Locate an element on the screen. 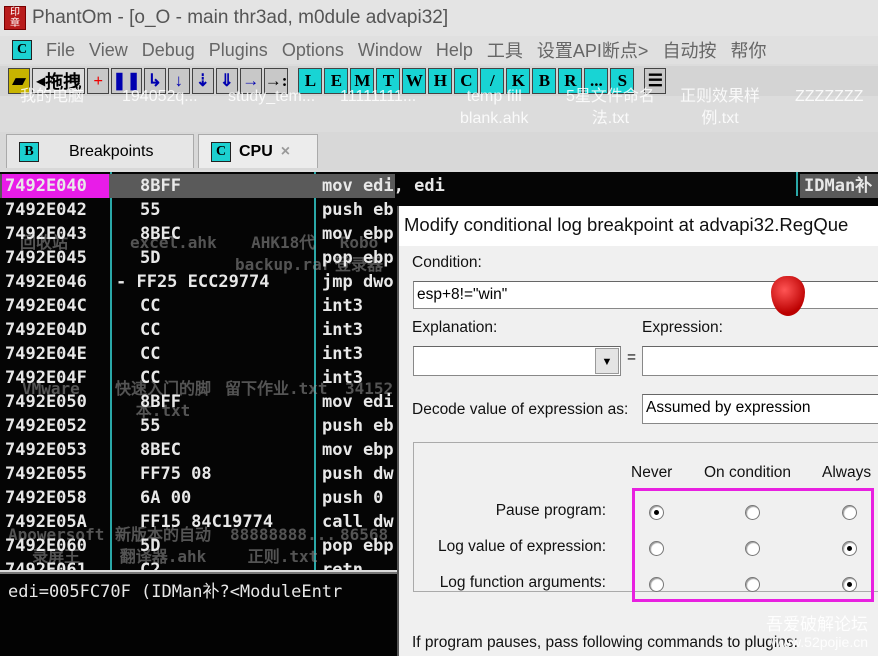 This screenshot has width=878, height=656. tab-breakpoints: B Breakpoints is located at coordinates (100, 151).